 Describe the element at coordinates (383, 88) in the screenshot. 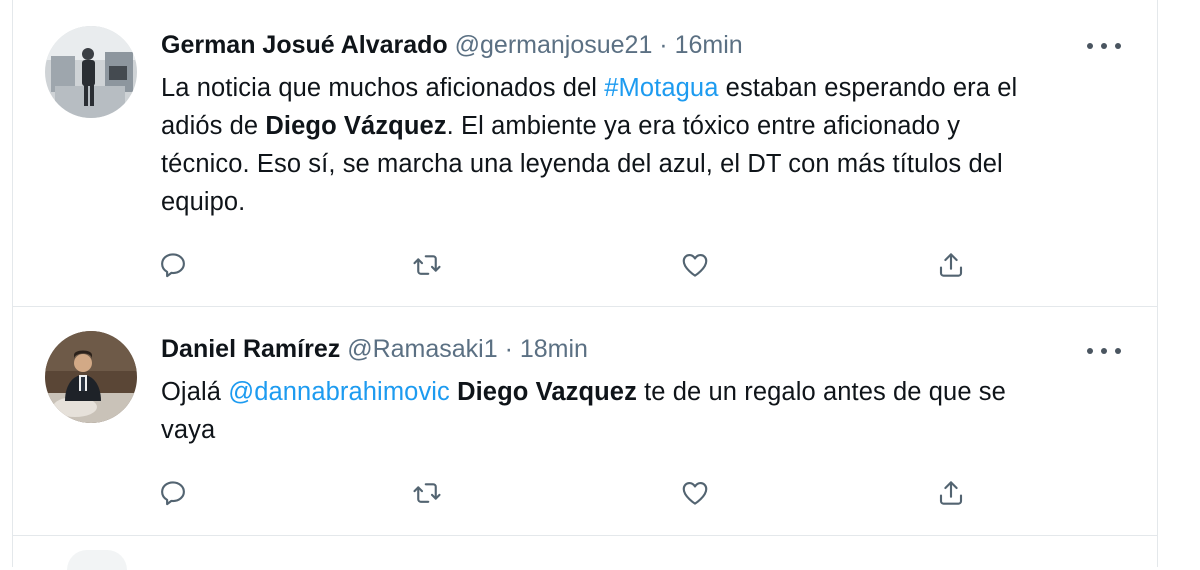

I see `tweet-text-segment: La noticia que muchos aficionados del` at that location.